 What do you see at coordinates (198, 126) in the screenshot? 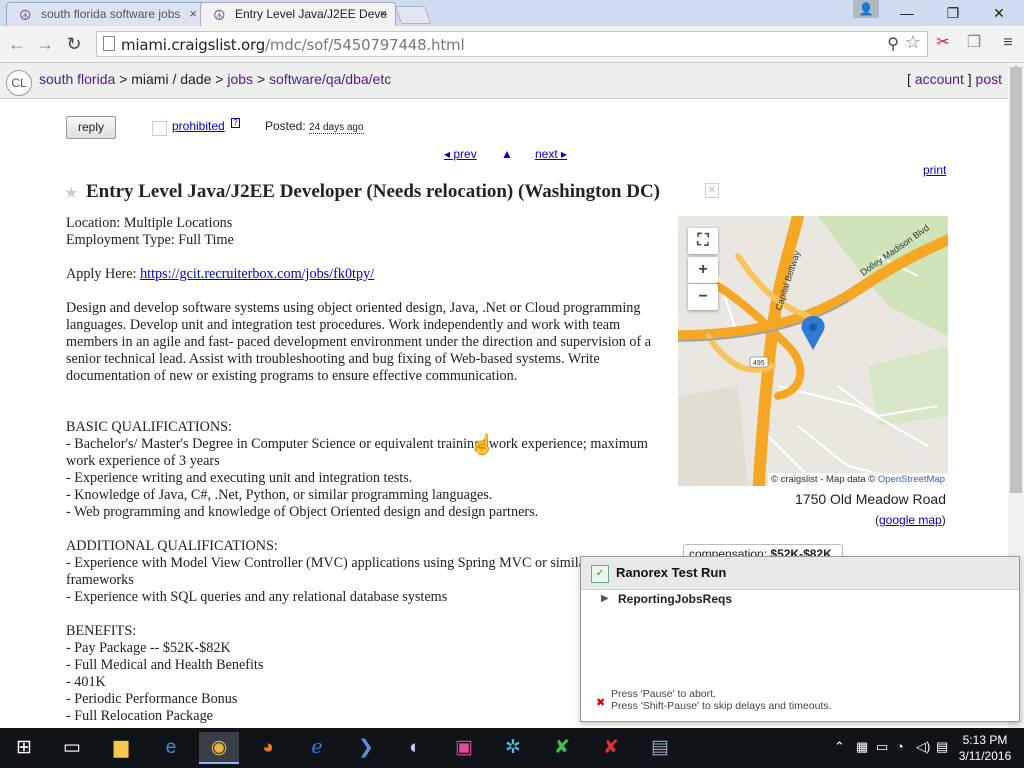
I see `prohibited-link: prohibited` at bounding box center [198, 126].